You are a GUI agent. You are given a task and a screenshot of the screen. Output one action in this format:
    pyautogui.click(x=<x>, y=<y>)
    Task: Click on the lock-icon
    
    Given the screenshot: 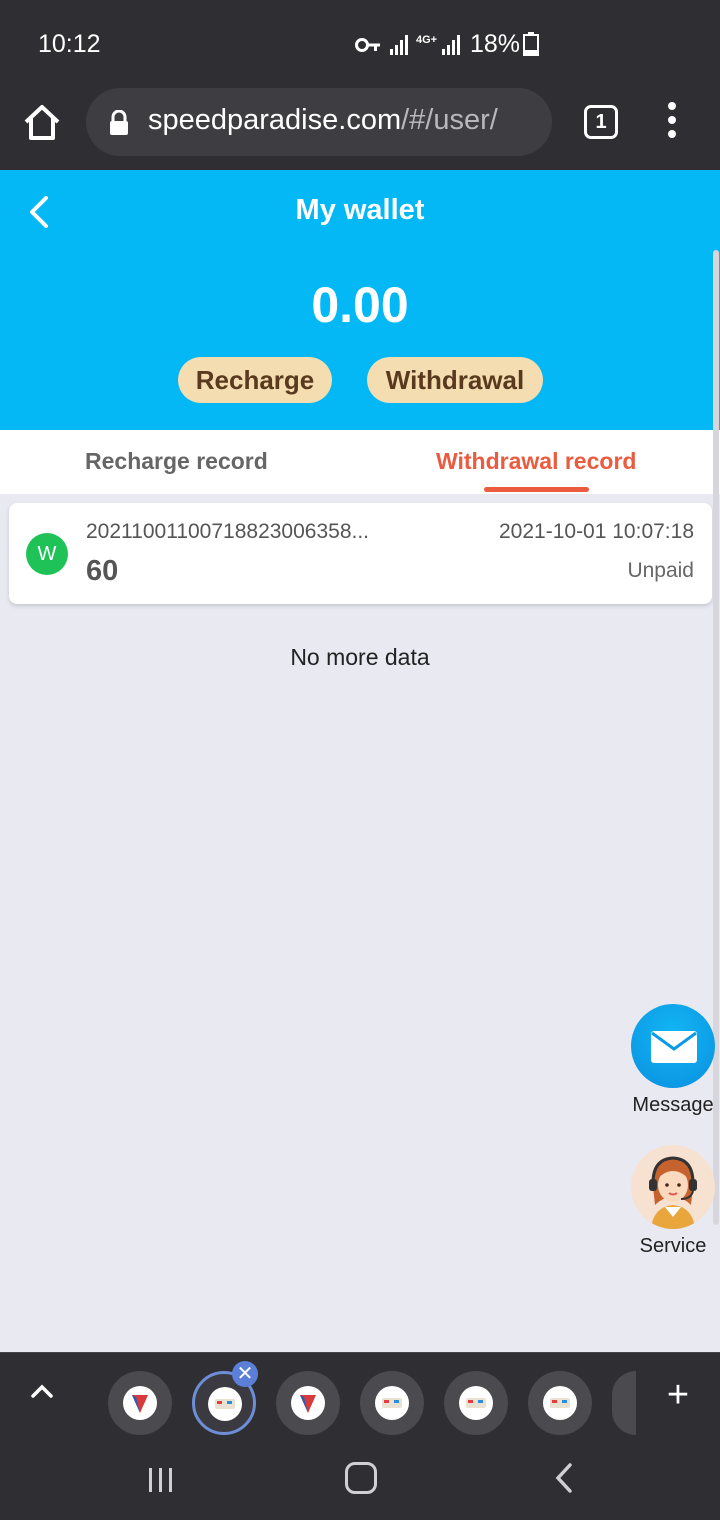 What is the action you would take?
    pyautogui.click(x=119, y=122)
    